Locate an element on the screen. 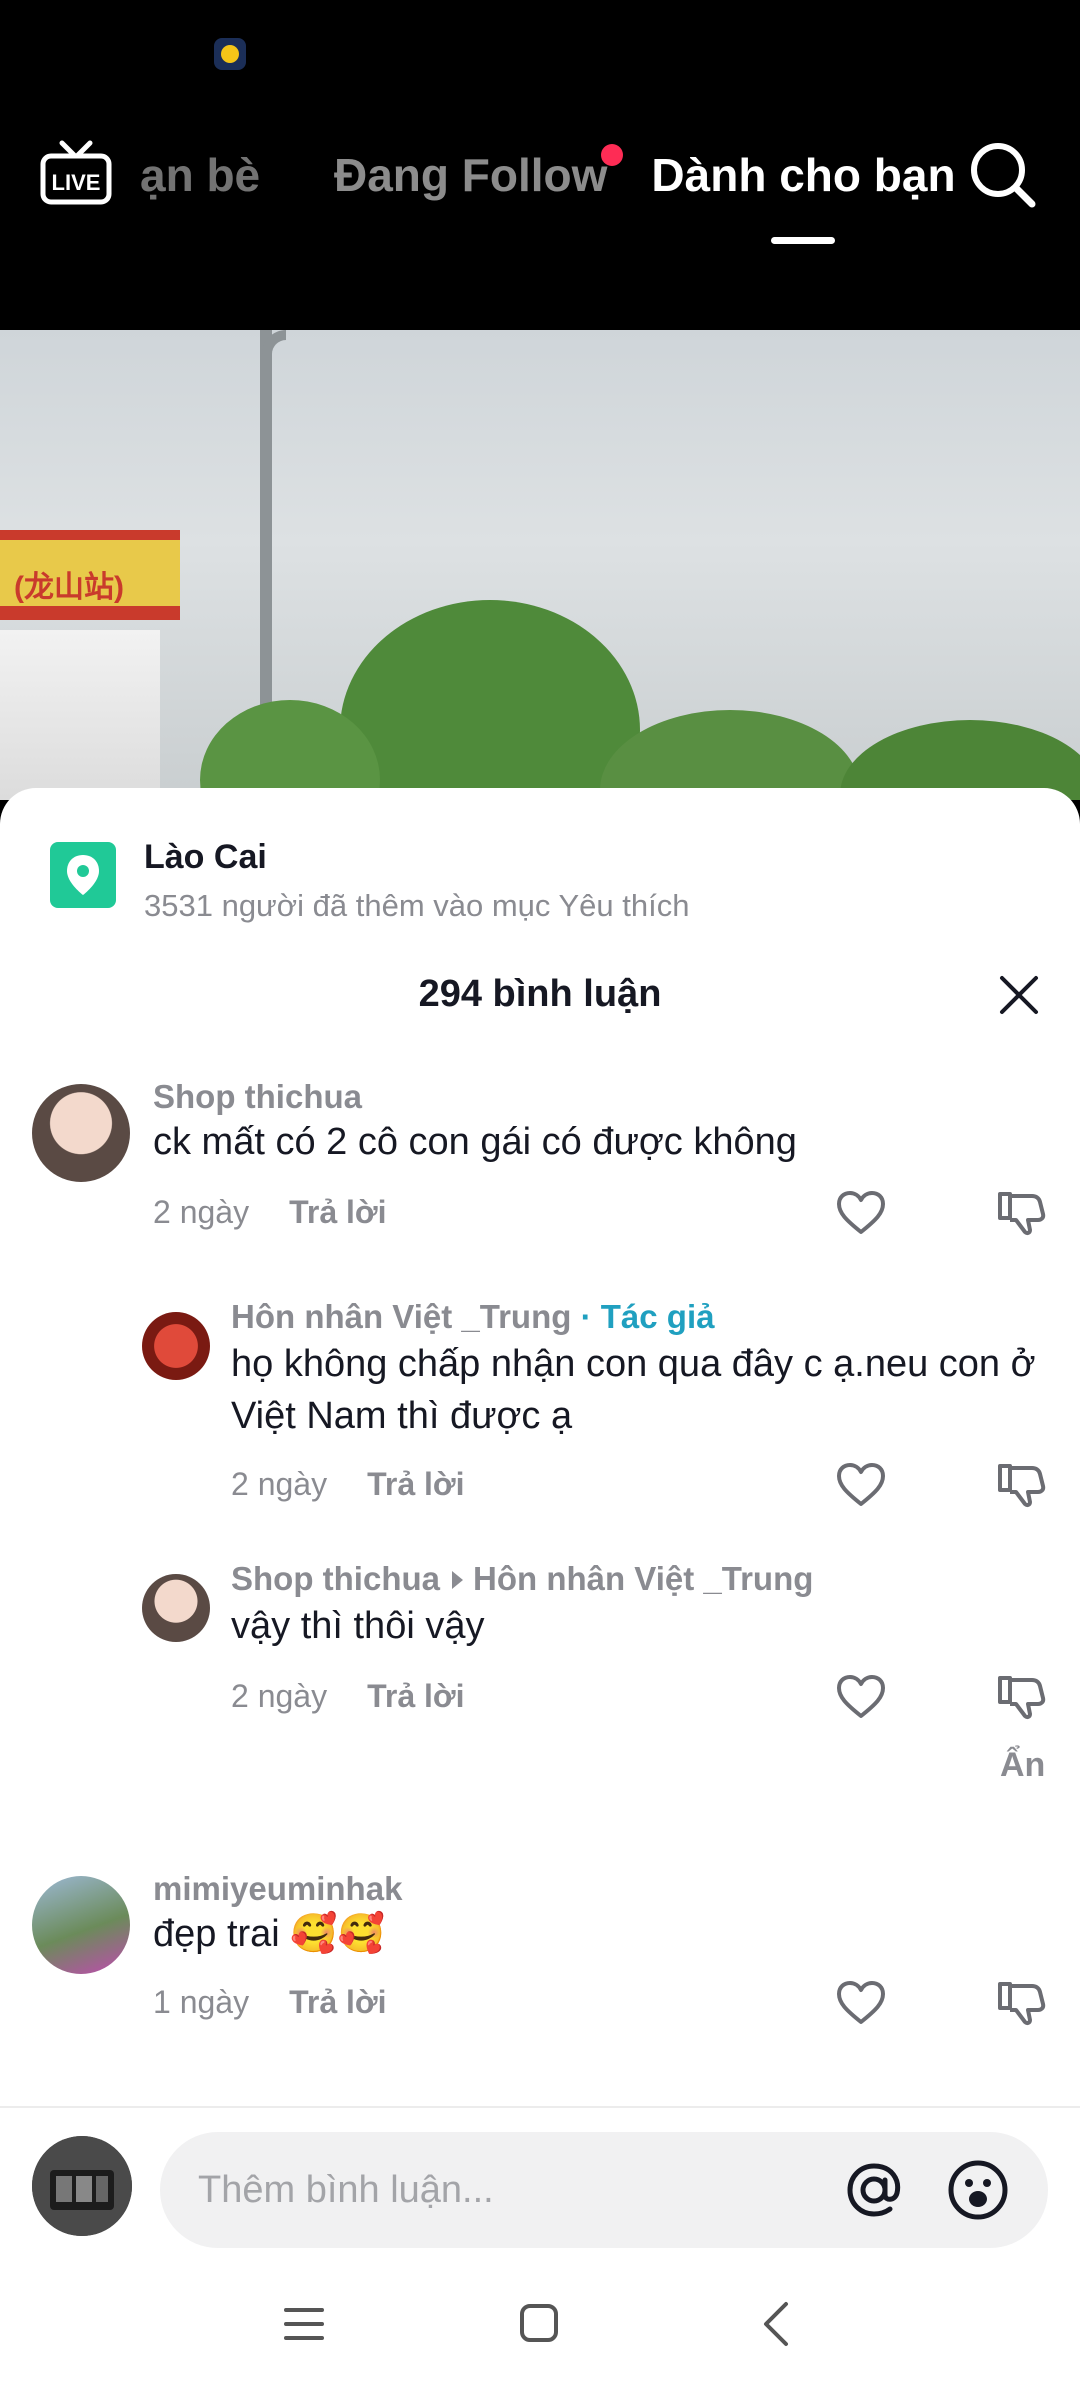 This screenshot has height=2400, width=1080. live-icon: LIVE is located at coordinates (76, 173).